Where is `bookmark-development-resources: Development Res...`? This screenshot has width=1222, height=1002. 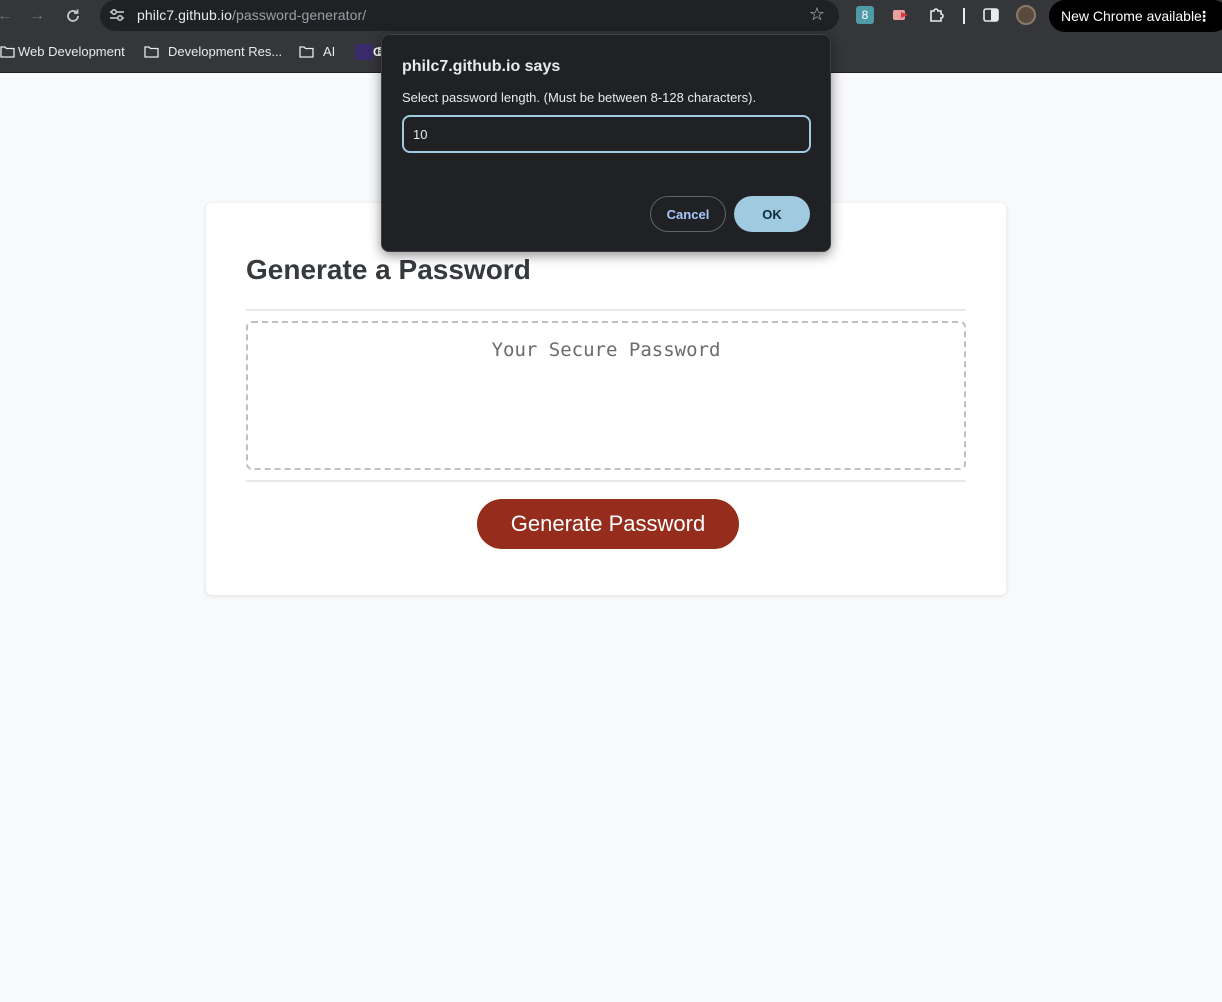 bookmark-development-resources: Development Res... is located at coordinates (213, 53).